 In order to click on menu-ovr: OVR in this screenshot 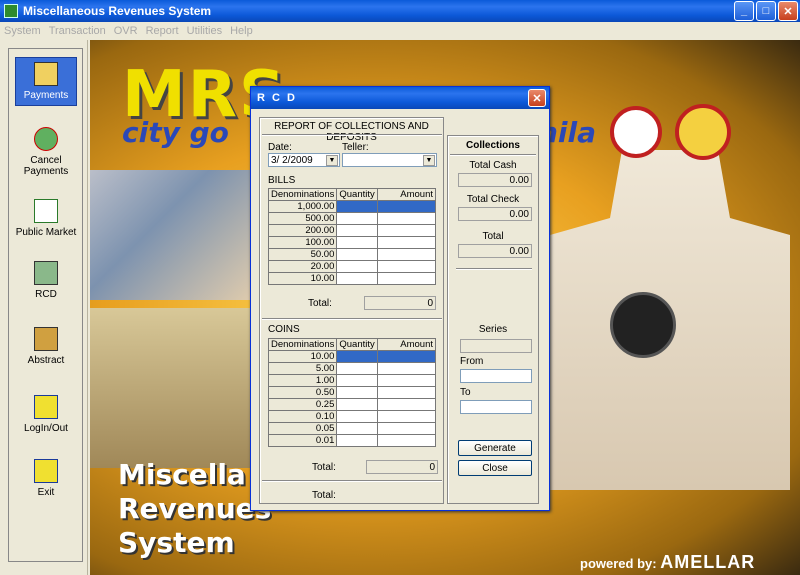, I will do `click(126, 31)`.